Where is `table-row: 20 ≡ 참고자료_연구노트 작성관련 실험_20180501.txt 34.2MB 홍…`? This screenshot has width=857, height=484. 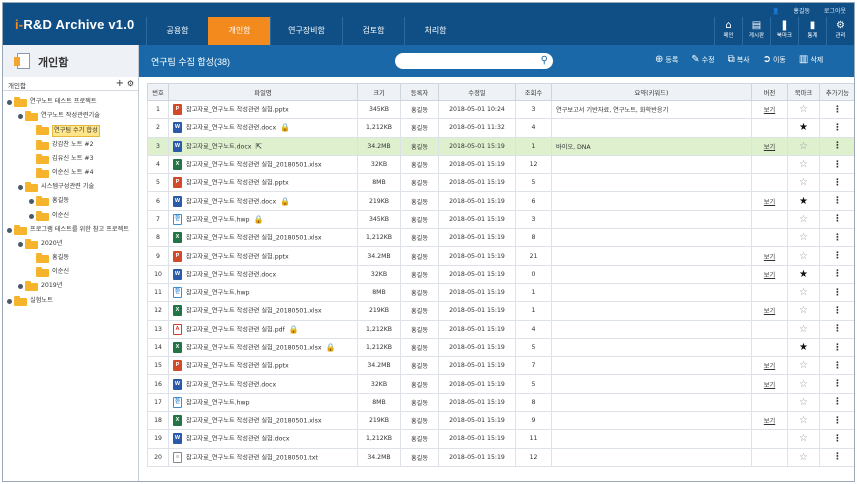
table-row: 20 ≡ 참고자료_연구노트 작성관련 실험_20180501.txt 34.2MB 홍… is located at coordinates (500, 457).